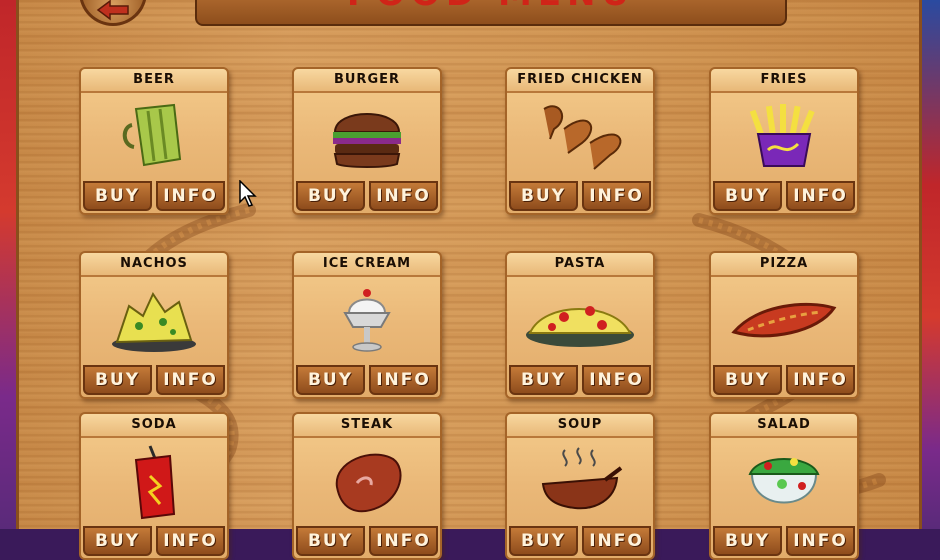 This screenshot has height=560, width=940. What do you see at coordinates (154, 265) in the screenshot?
I see `item-name: NACHOS` at bounding box center [154, 265].